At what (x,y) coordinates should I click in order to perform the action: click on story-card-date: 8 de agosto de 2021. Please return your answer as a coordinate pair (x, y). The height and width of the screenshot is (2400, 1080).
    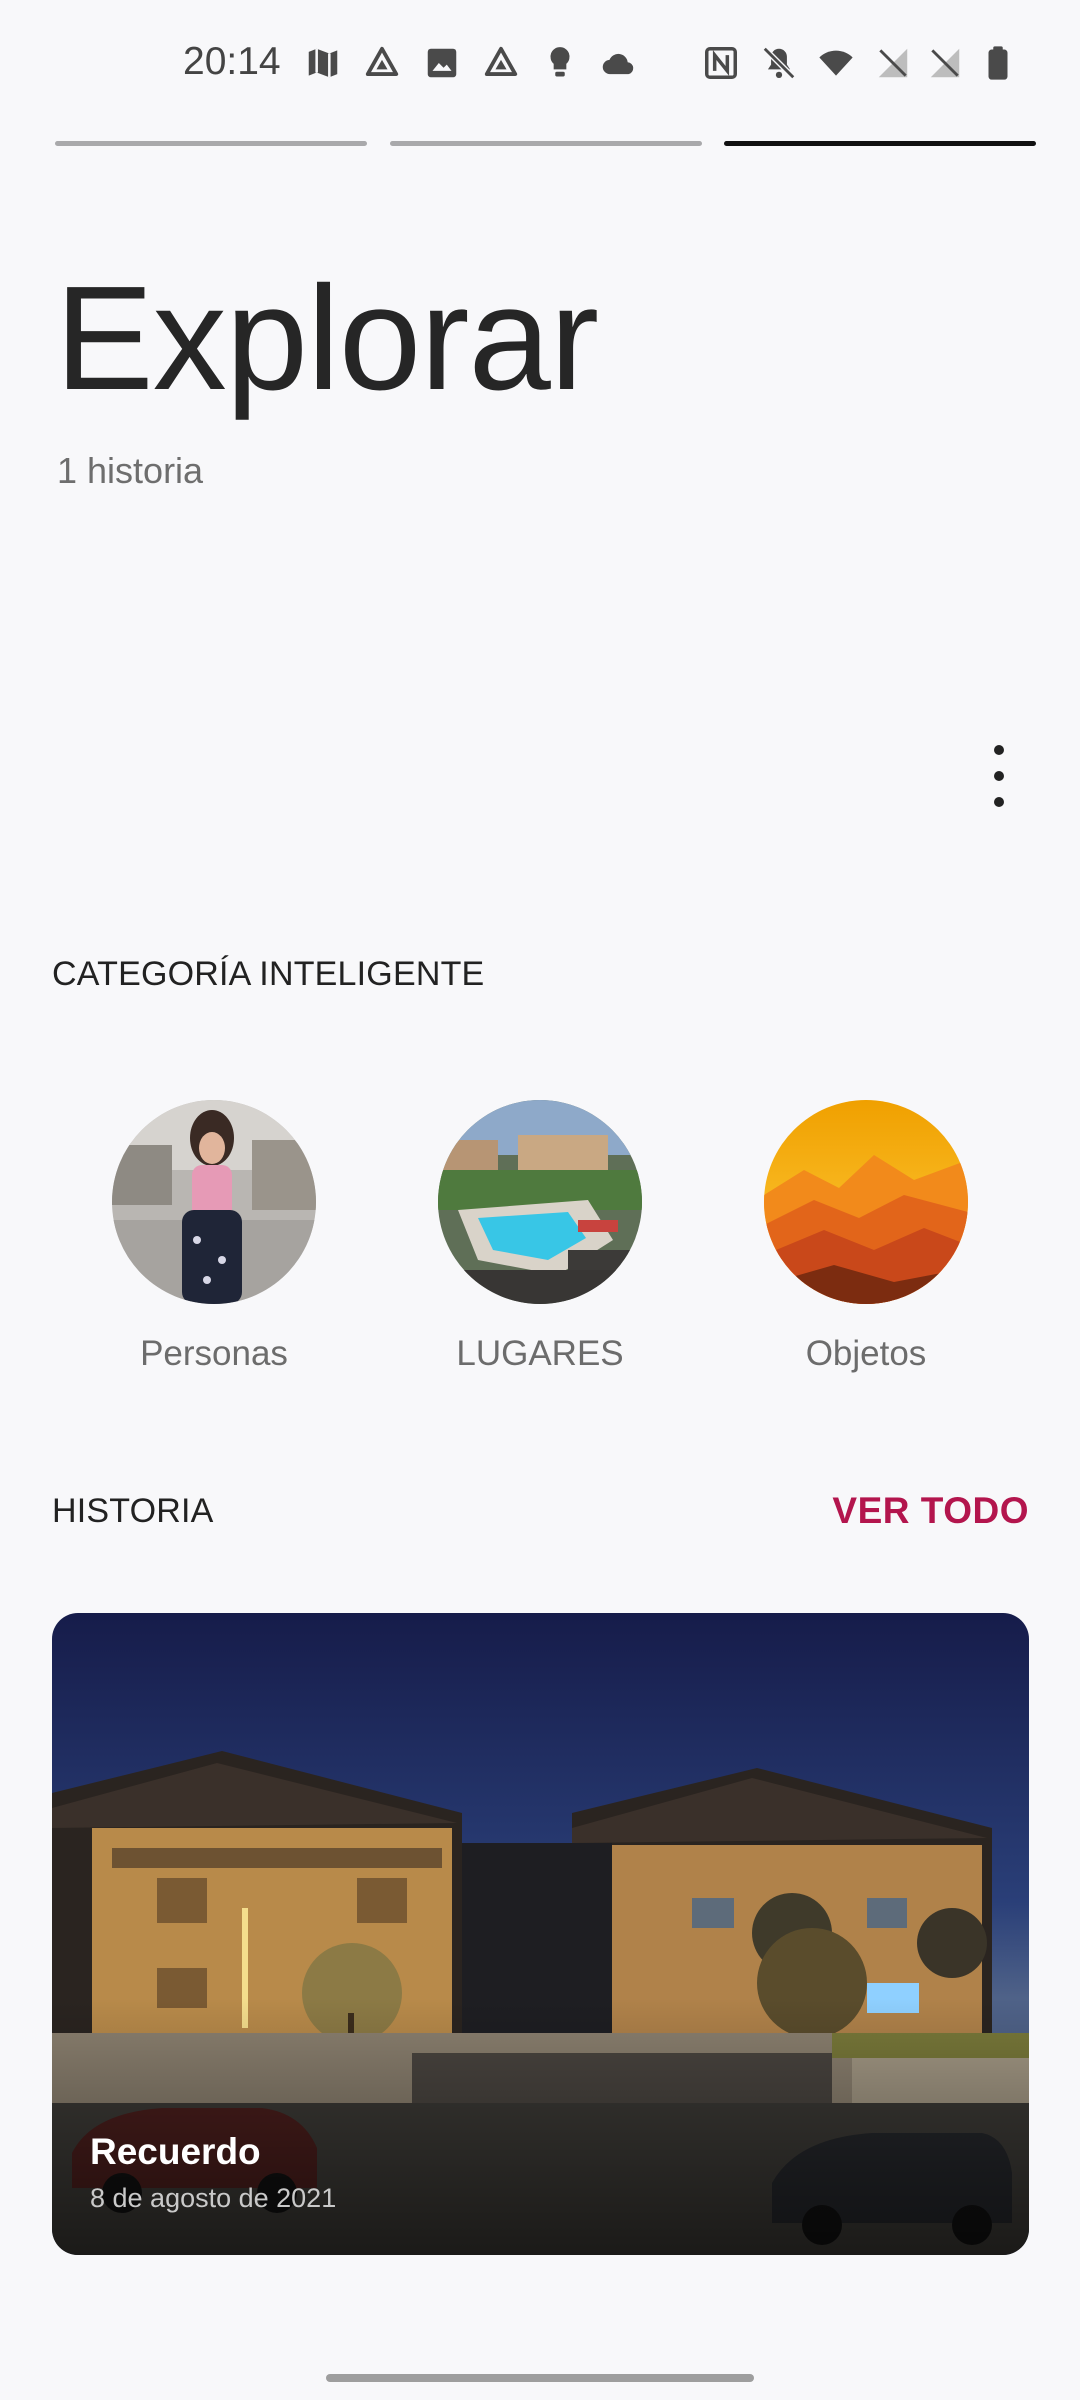
    Looking at the image, I should click on (213, 2198).